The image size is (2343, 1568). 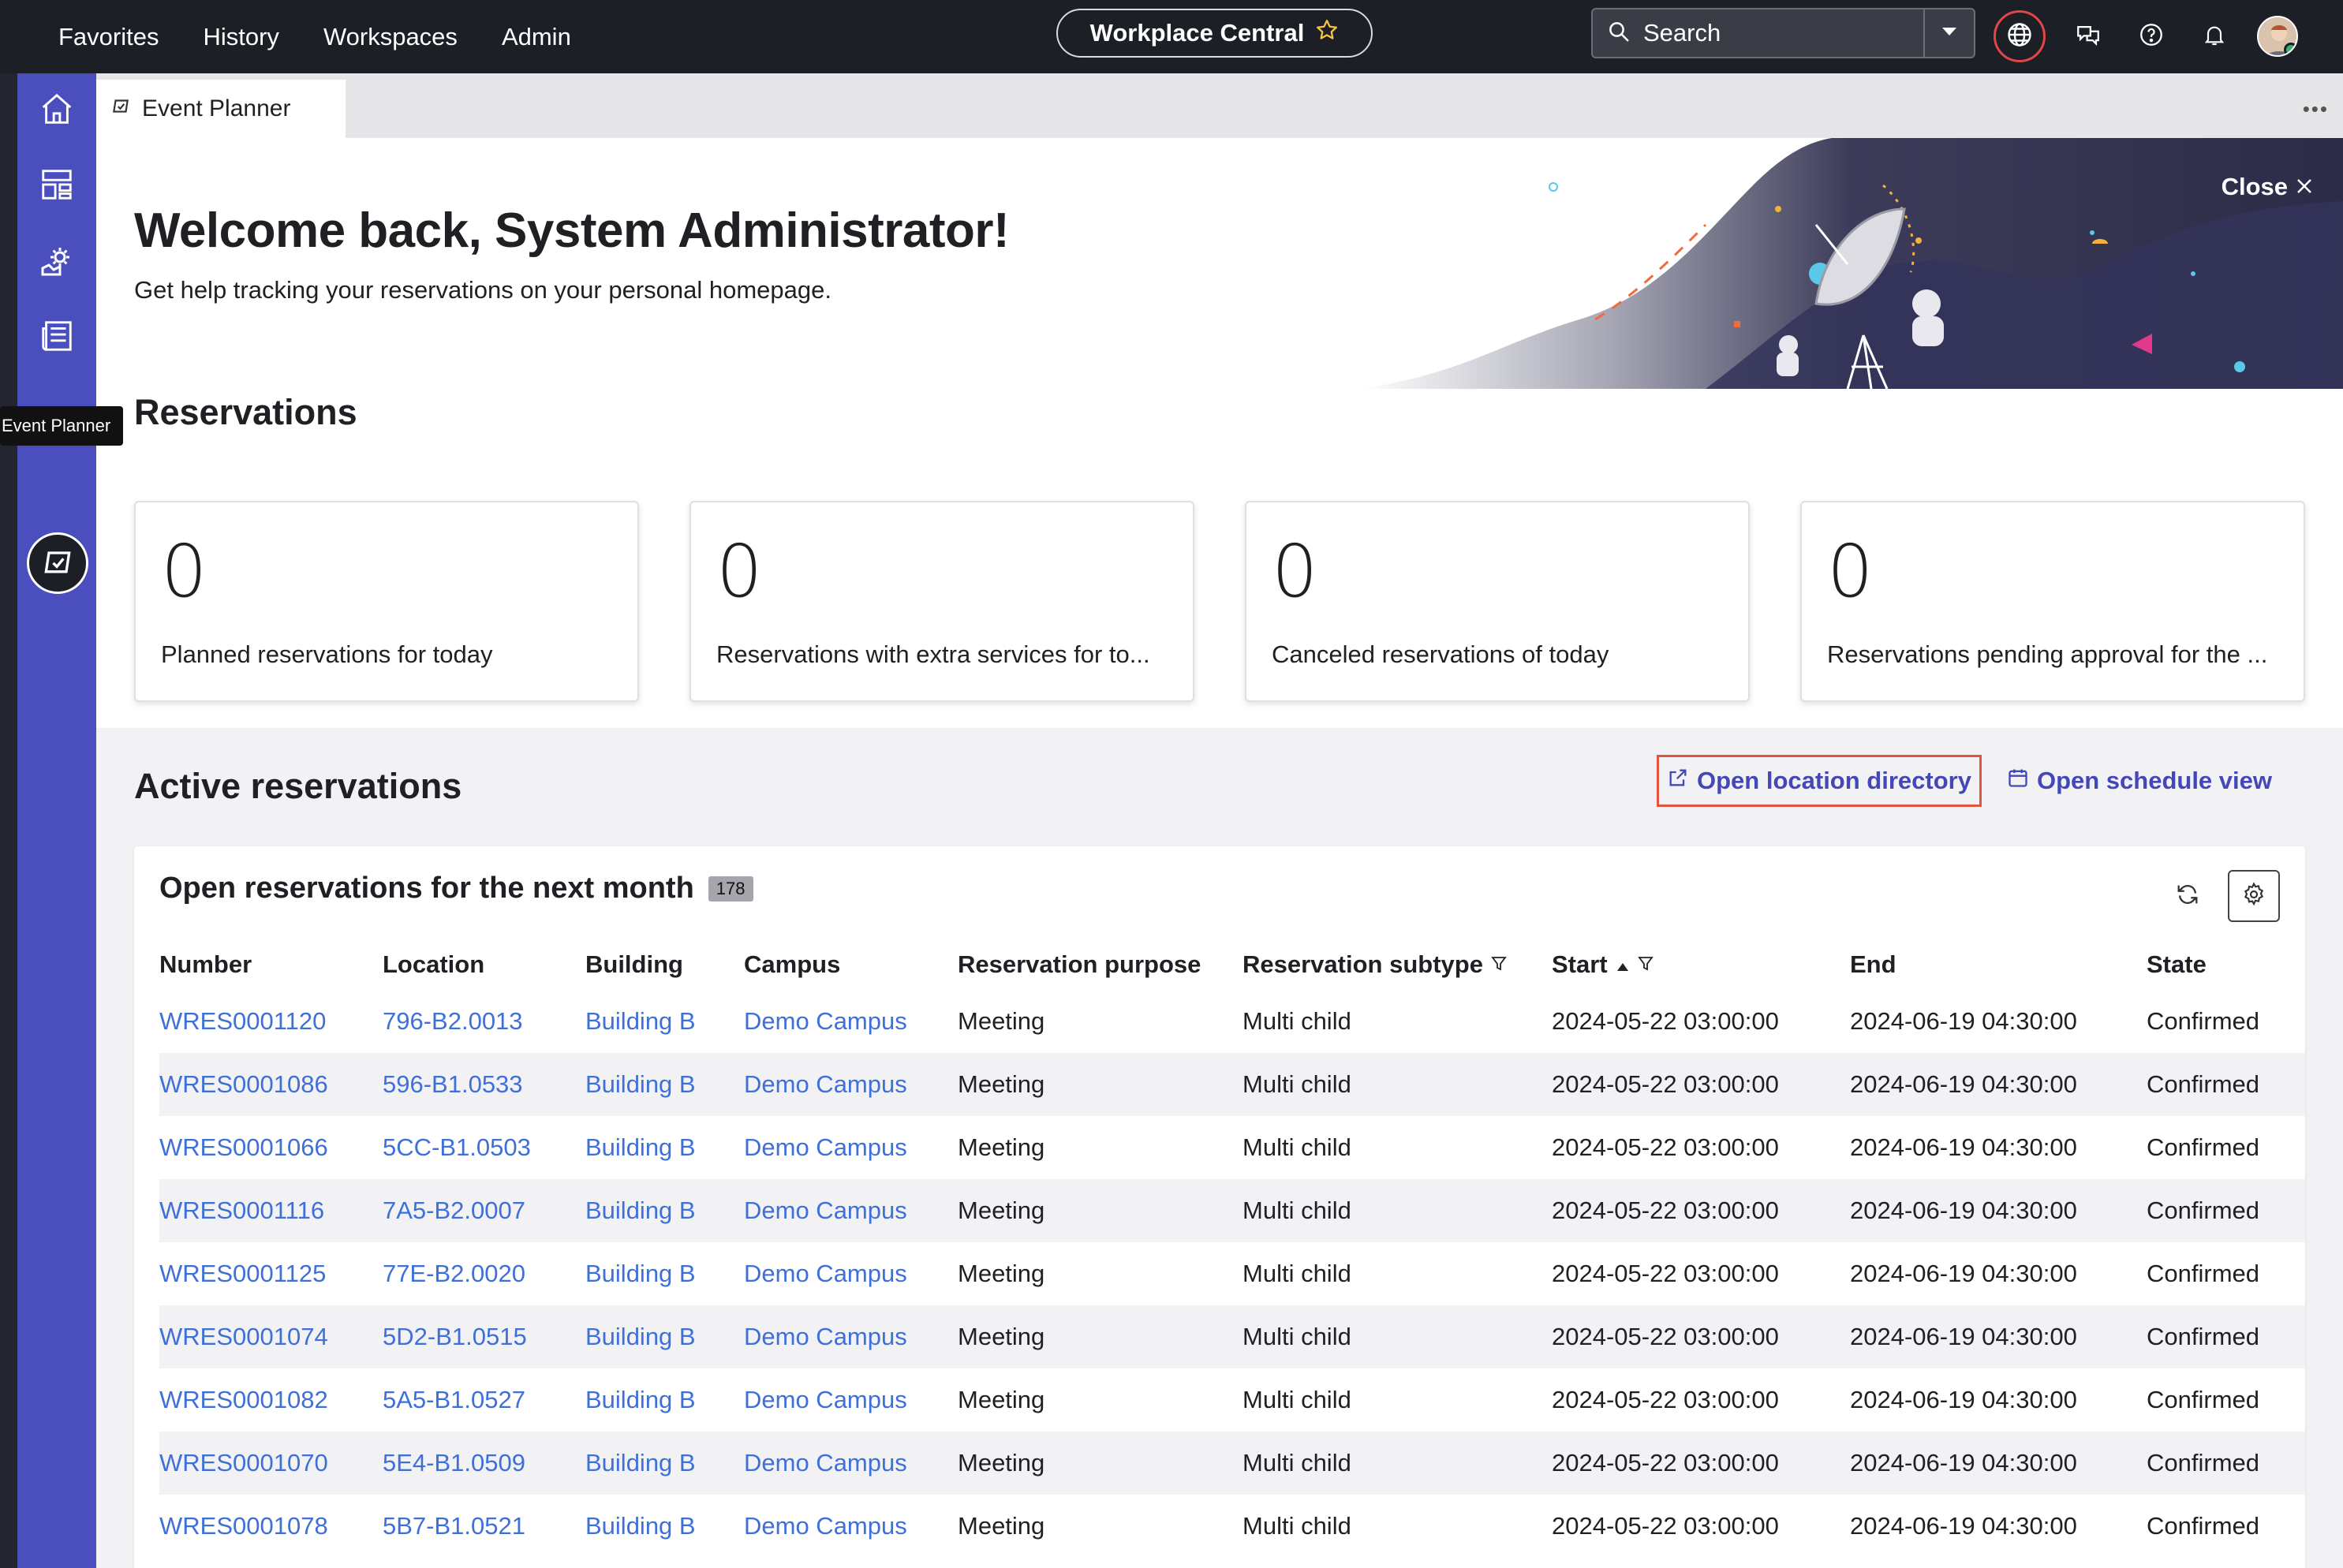 What do you see at coordinates (1497, 601) in the screenshot?
I see `card-canceled-today: 0 Canceled reservations of today` at bounding box center [1497, 601].